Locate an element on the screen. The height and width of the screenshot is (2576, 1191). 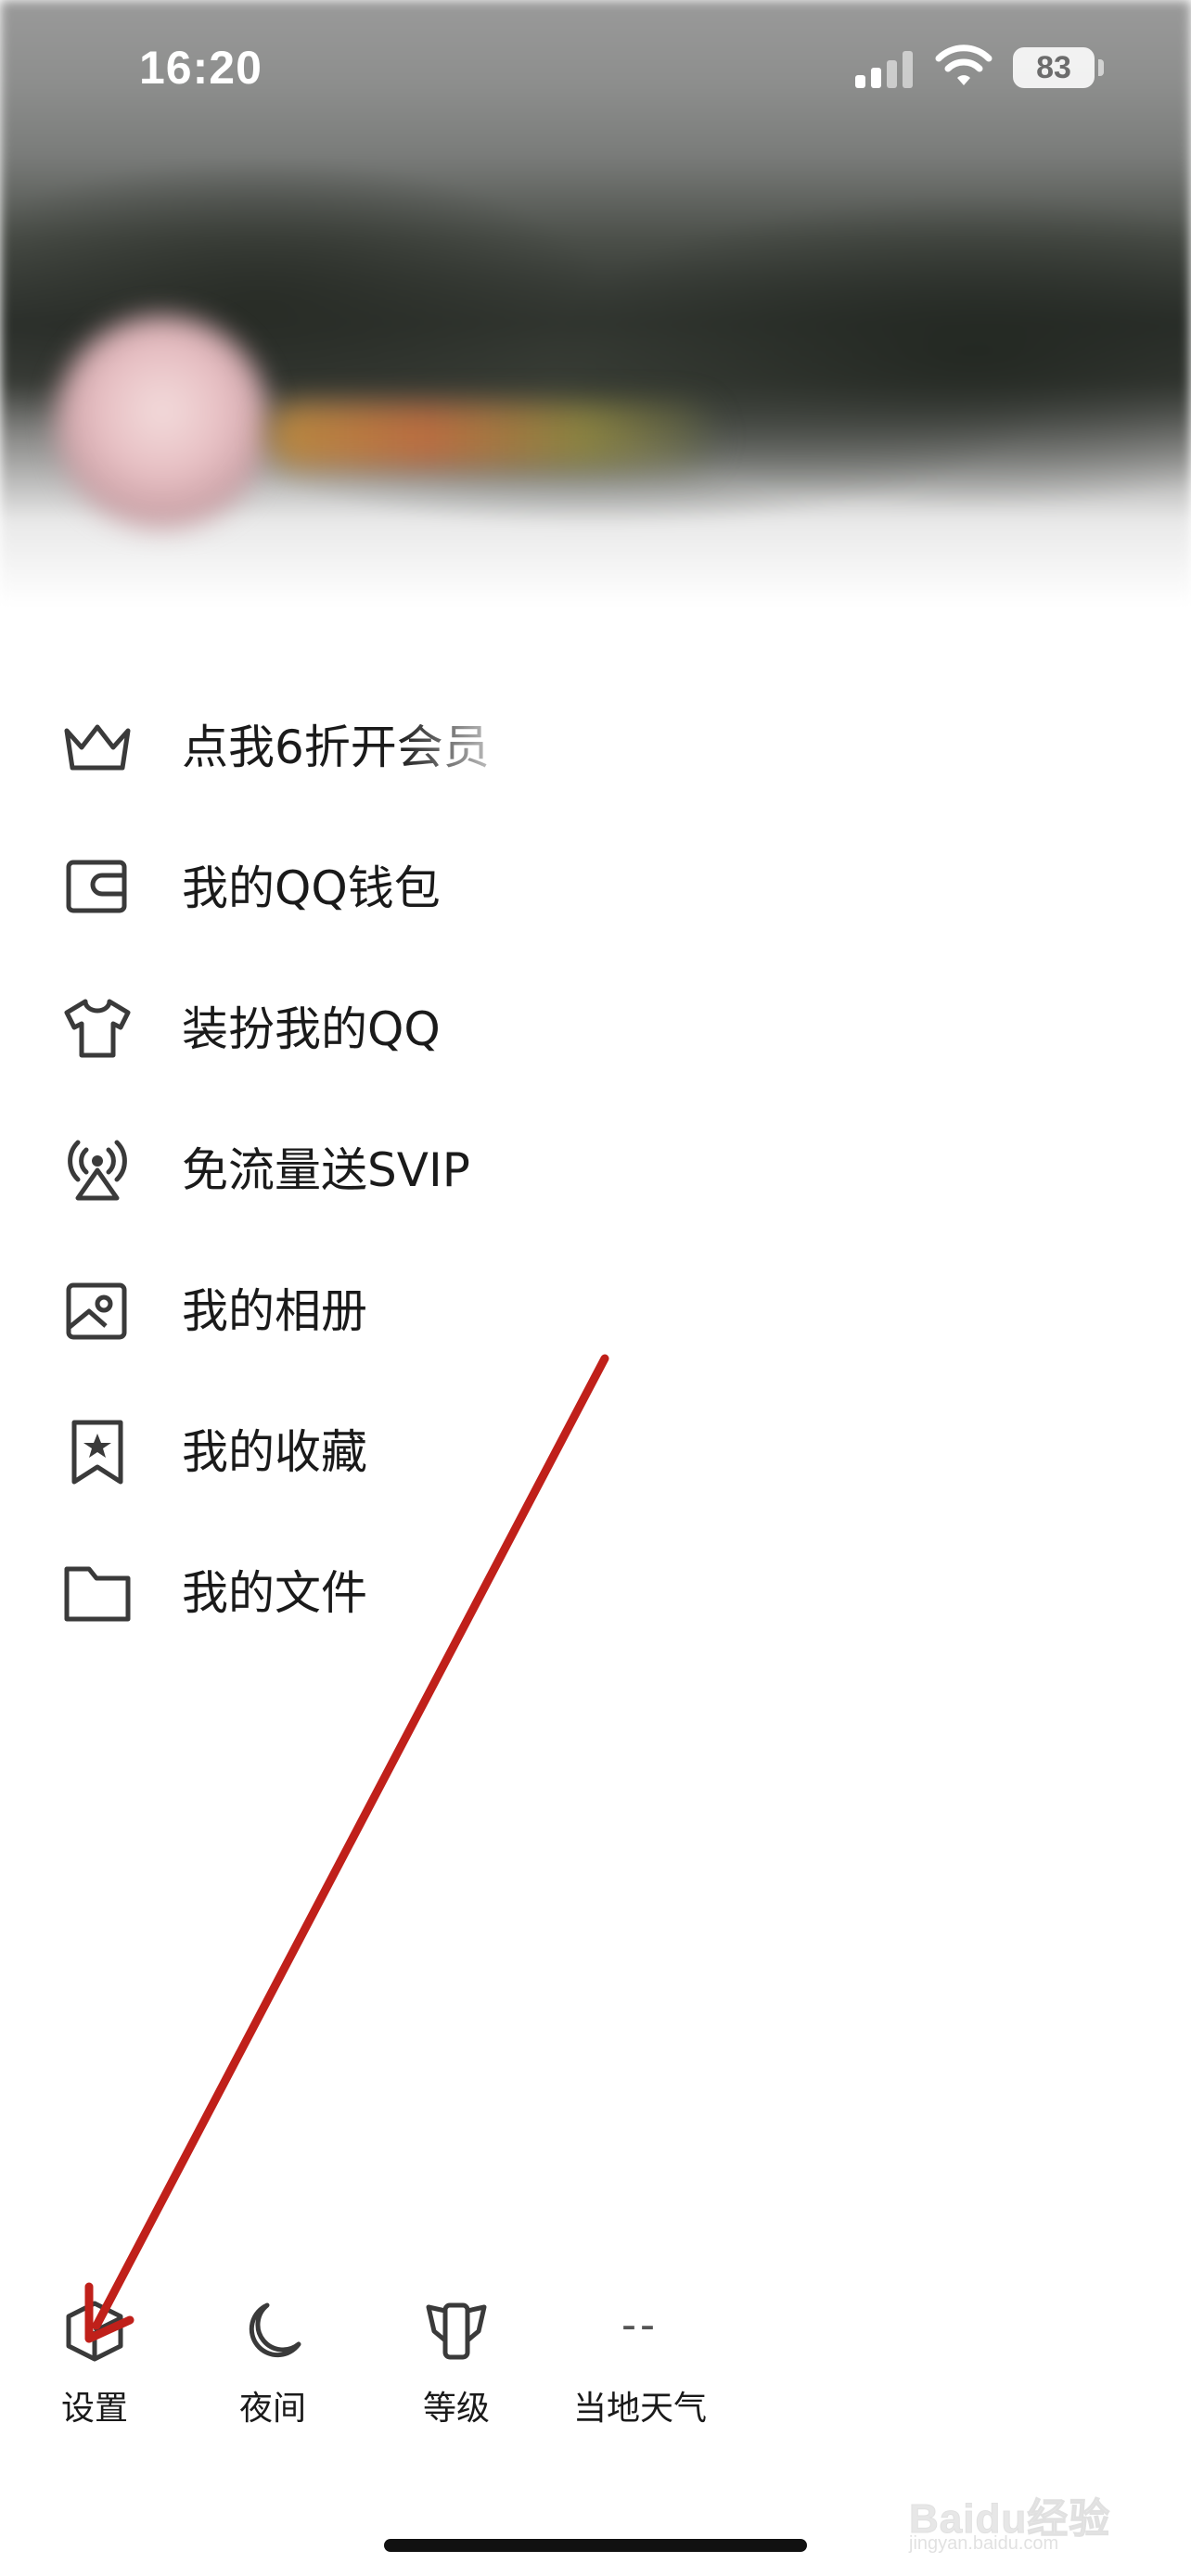
menu-label: 免流量送SVIP is located at coordinates (326, 1170).